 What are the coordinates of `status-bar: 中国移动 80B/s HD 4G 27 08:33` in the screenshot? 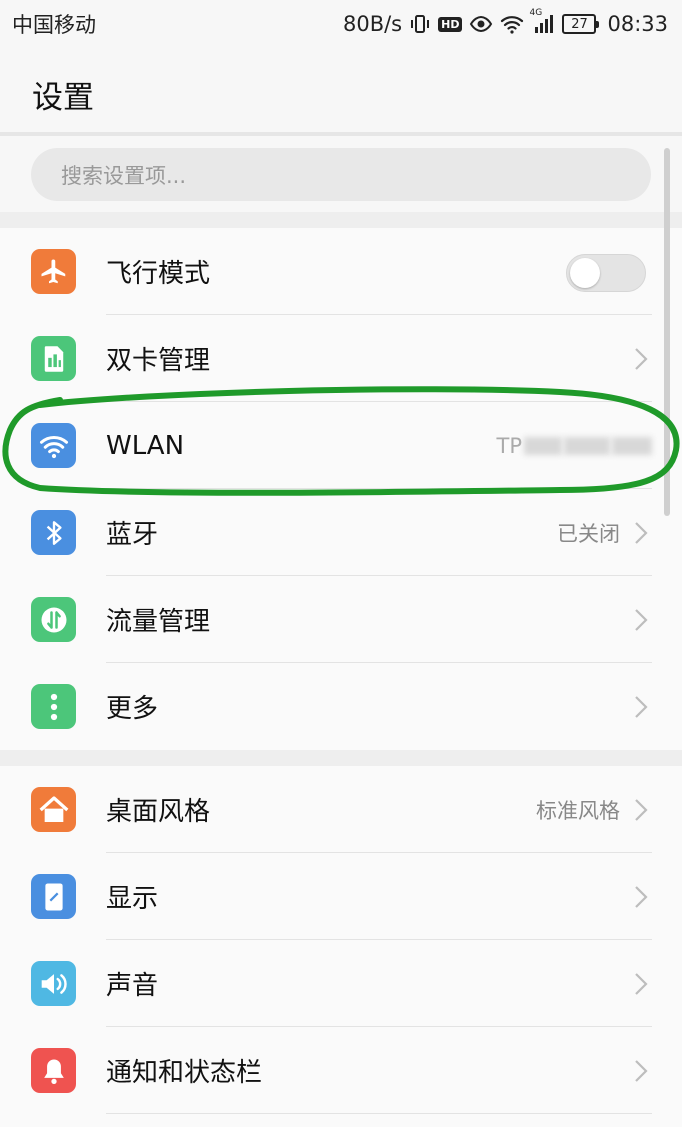 It's located at (341, 24).